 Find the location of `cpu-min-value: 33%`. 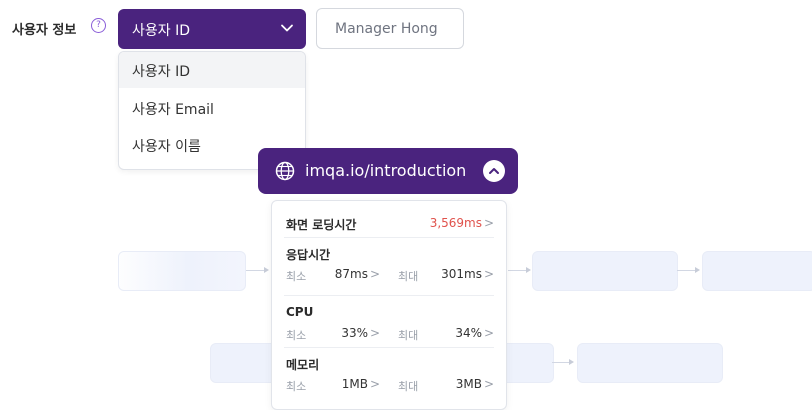

cpu-min-value: 33% is located at coordinates (354, 333).